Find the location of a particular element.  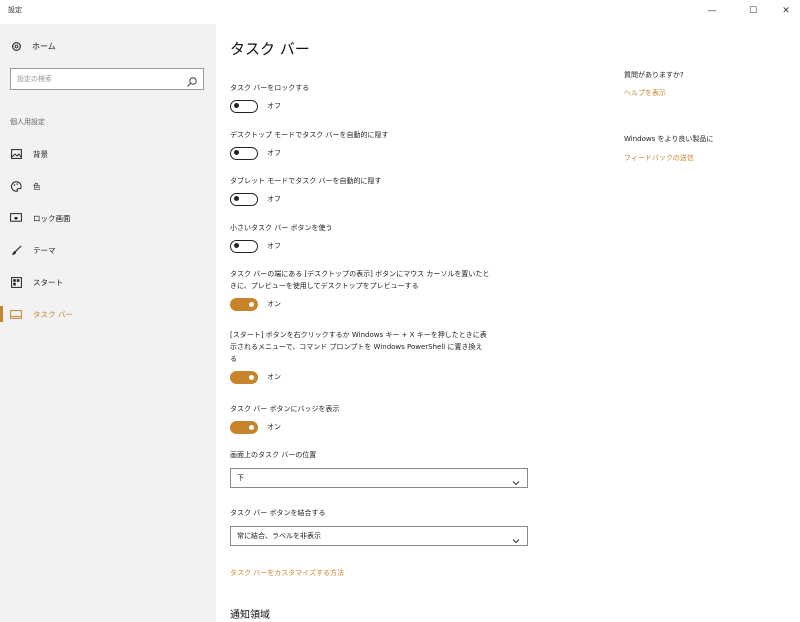

dropdown-value: 下 is located at coordinates (240, 478).